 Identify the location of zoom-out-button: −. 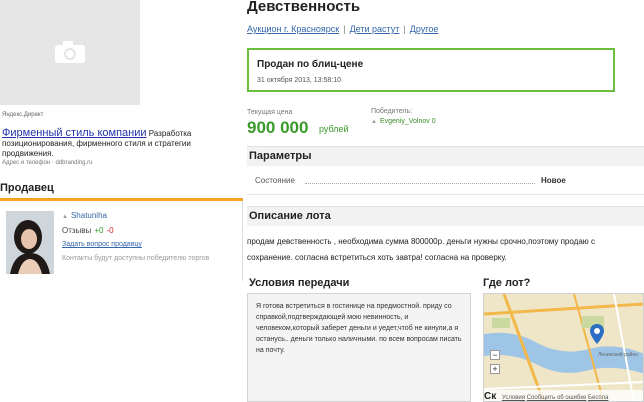
(495, 355).